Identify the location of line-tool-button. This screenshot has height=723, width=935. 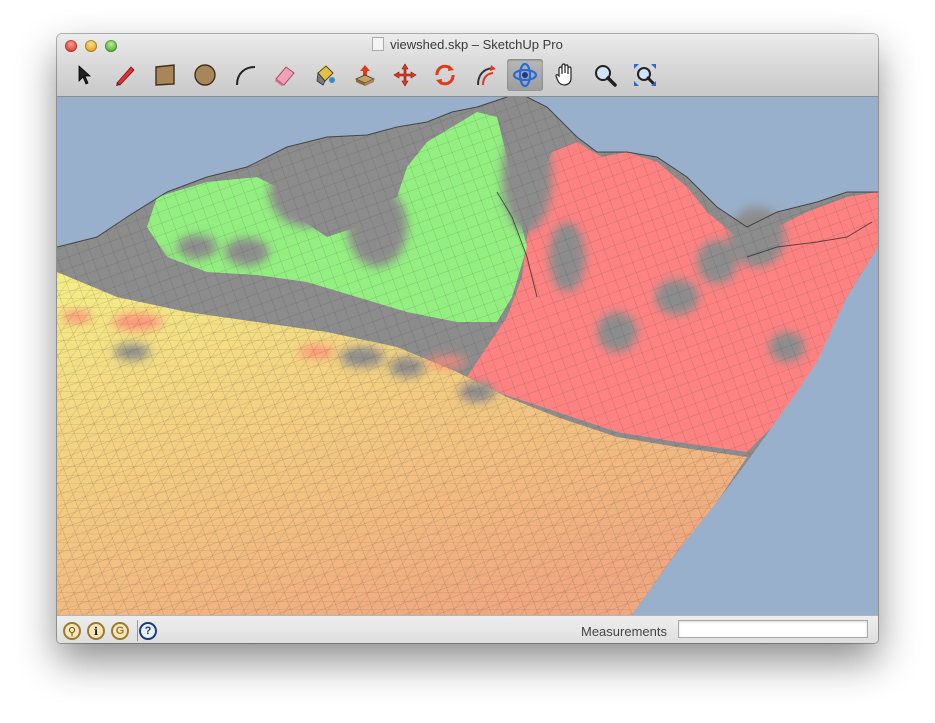
(125, 75).